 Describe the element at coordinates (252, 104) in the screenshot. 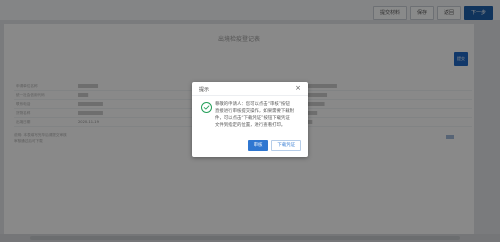

I see `message-line: 尊敬的申请人：您可以点击“审核”按钮` at that location.